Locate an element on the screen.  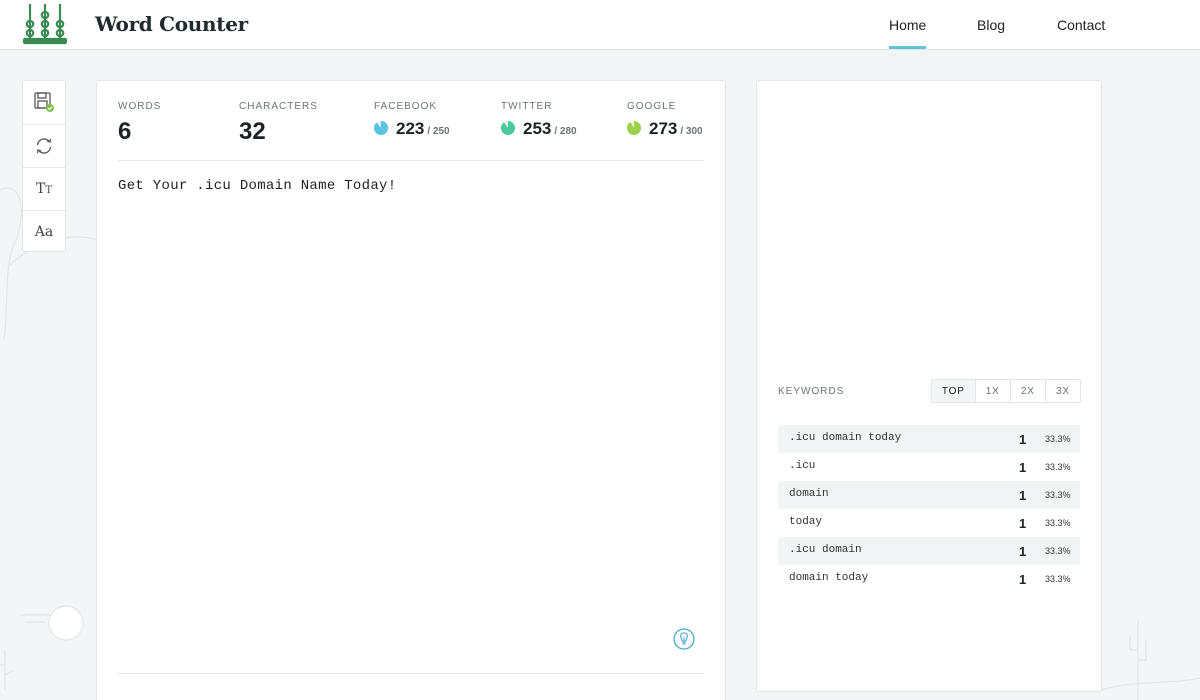
abacus-logo-icon is located at coordinates (45, 24).